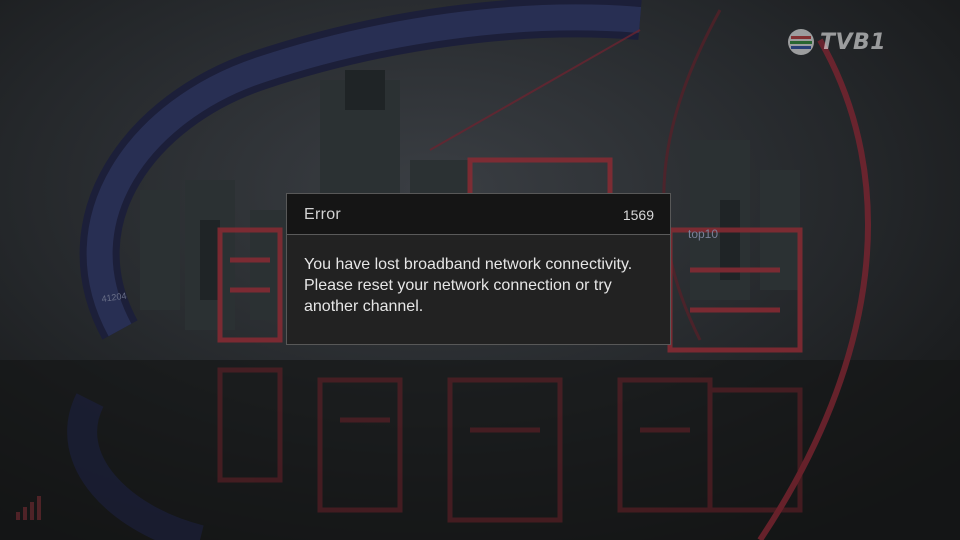  What do you see at coordinates (801, 42) in the screenshot?
I see `tvb-globe-icon` at bounding box center [801, 42].